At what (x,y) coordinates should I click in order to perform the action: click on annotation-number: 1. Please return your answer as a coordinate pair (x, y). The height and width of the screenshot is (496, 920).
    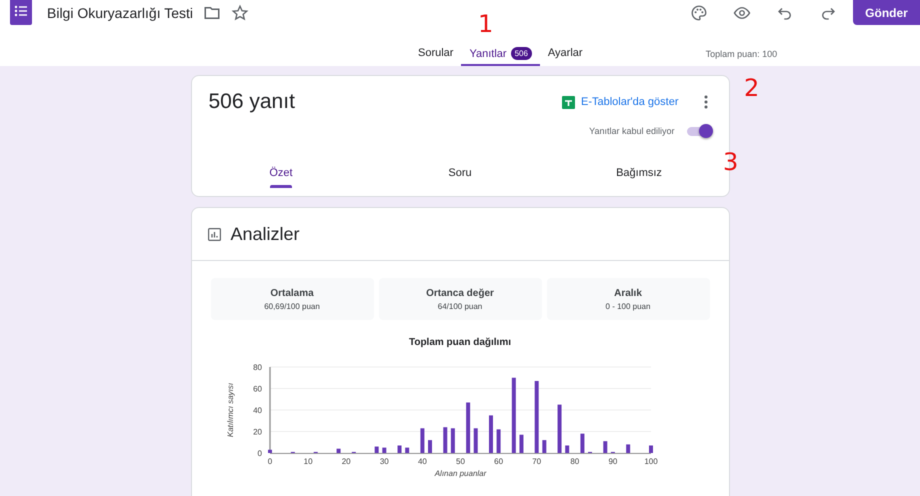
    Looking at the image, I should click on (486, 24).